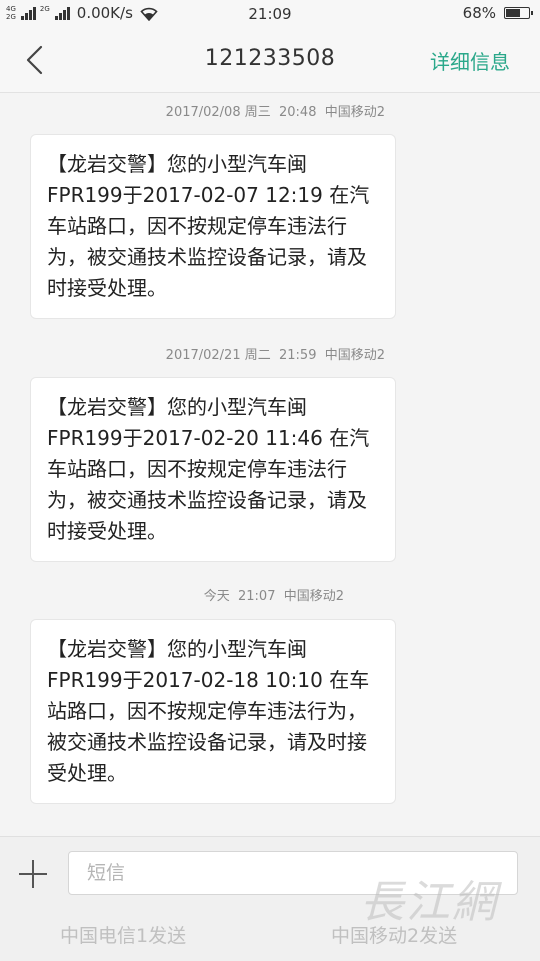 The image size is (540, 961). What do you see at coordinates (33, 874) in the screenshot?
I see `add-attachment-button` at bounding box center [33, 874].